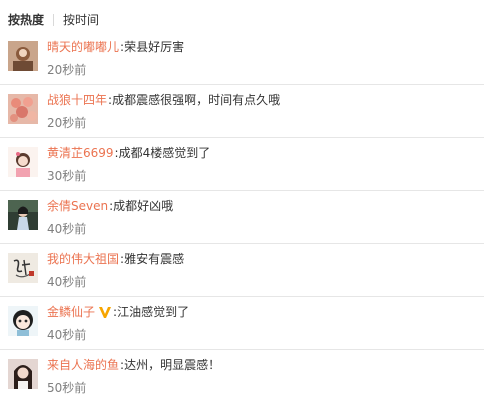 The image size is (484, 402). Describe the element at coordinates (67, 176) in the screenshot. I see `comment-time: 30秒前` at that location.